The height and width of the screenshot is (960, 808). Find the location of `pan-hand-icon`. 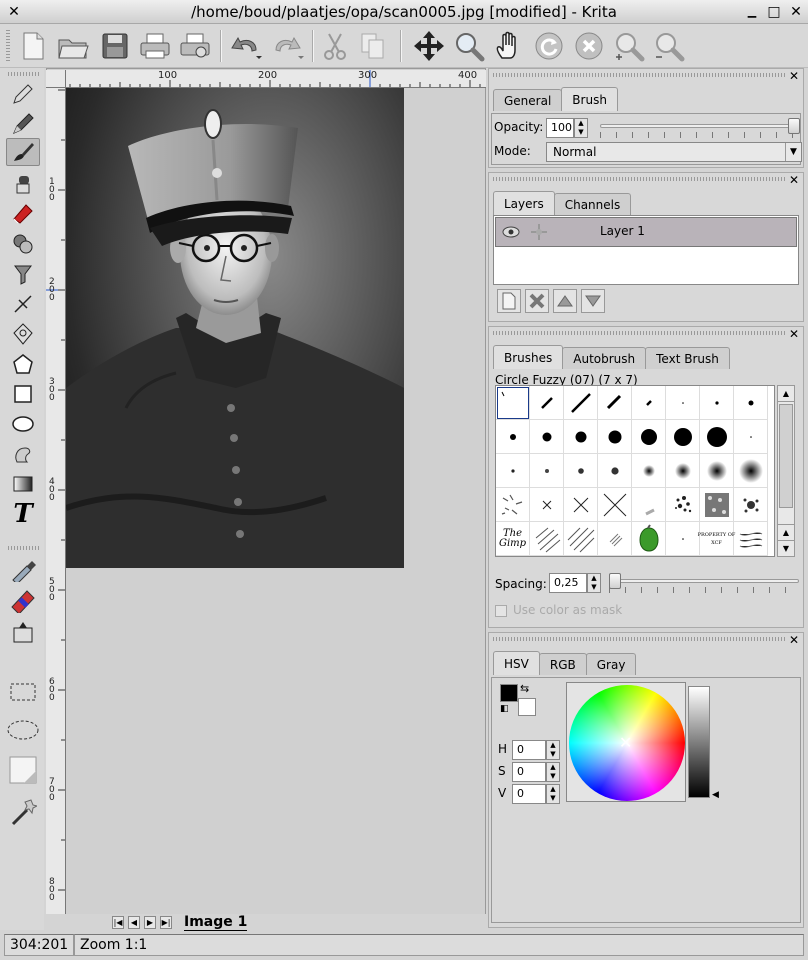

pan-hand-icon is located at coordinates (509, 46).